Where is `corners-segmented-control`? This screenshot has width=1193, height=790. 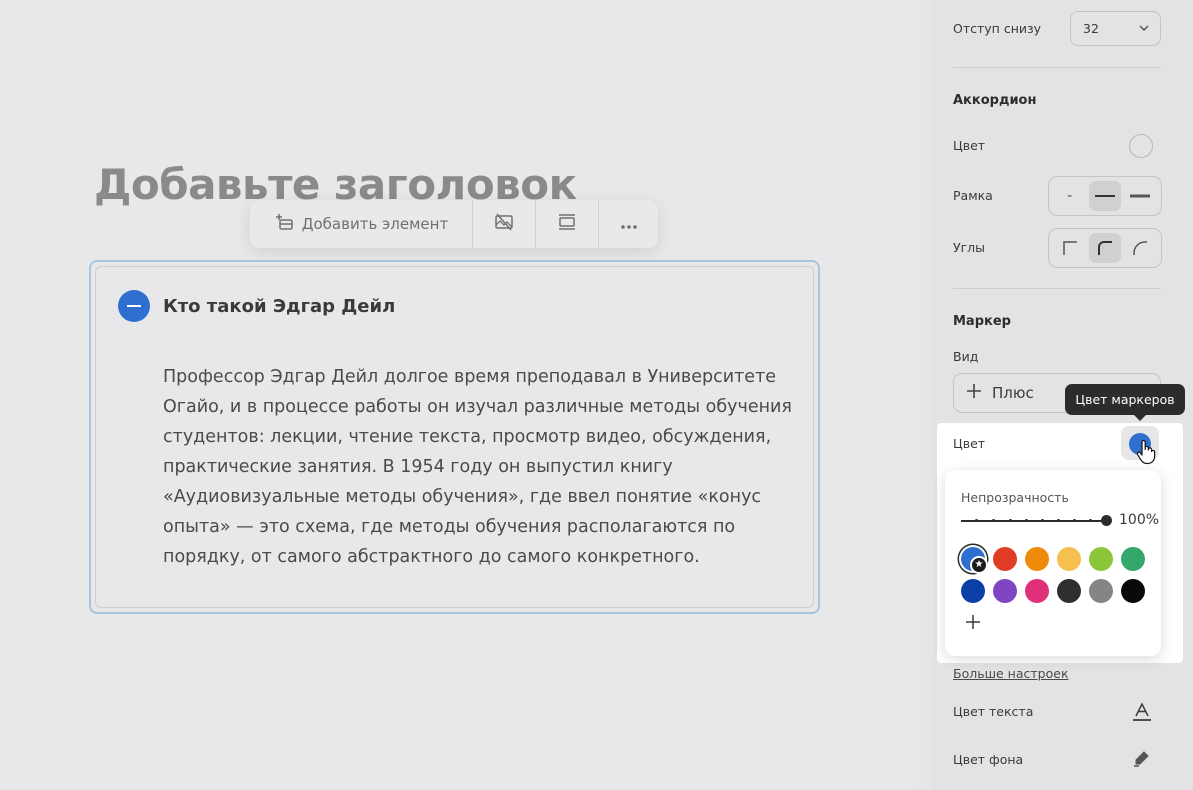
corners-segmented-control is located at coordinates (1105, 248).